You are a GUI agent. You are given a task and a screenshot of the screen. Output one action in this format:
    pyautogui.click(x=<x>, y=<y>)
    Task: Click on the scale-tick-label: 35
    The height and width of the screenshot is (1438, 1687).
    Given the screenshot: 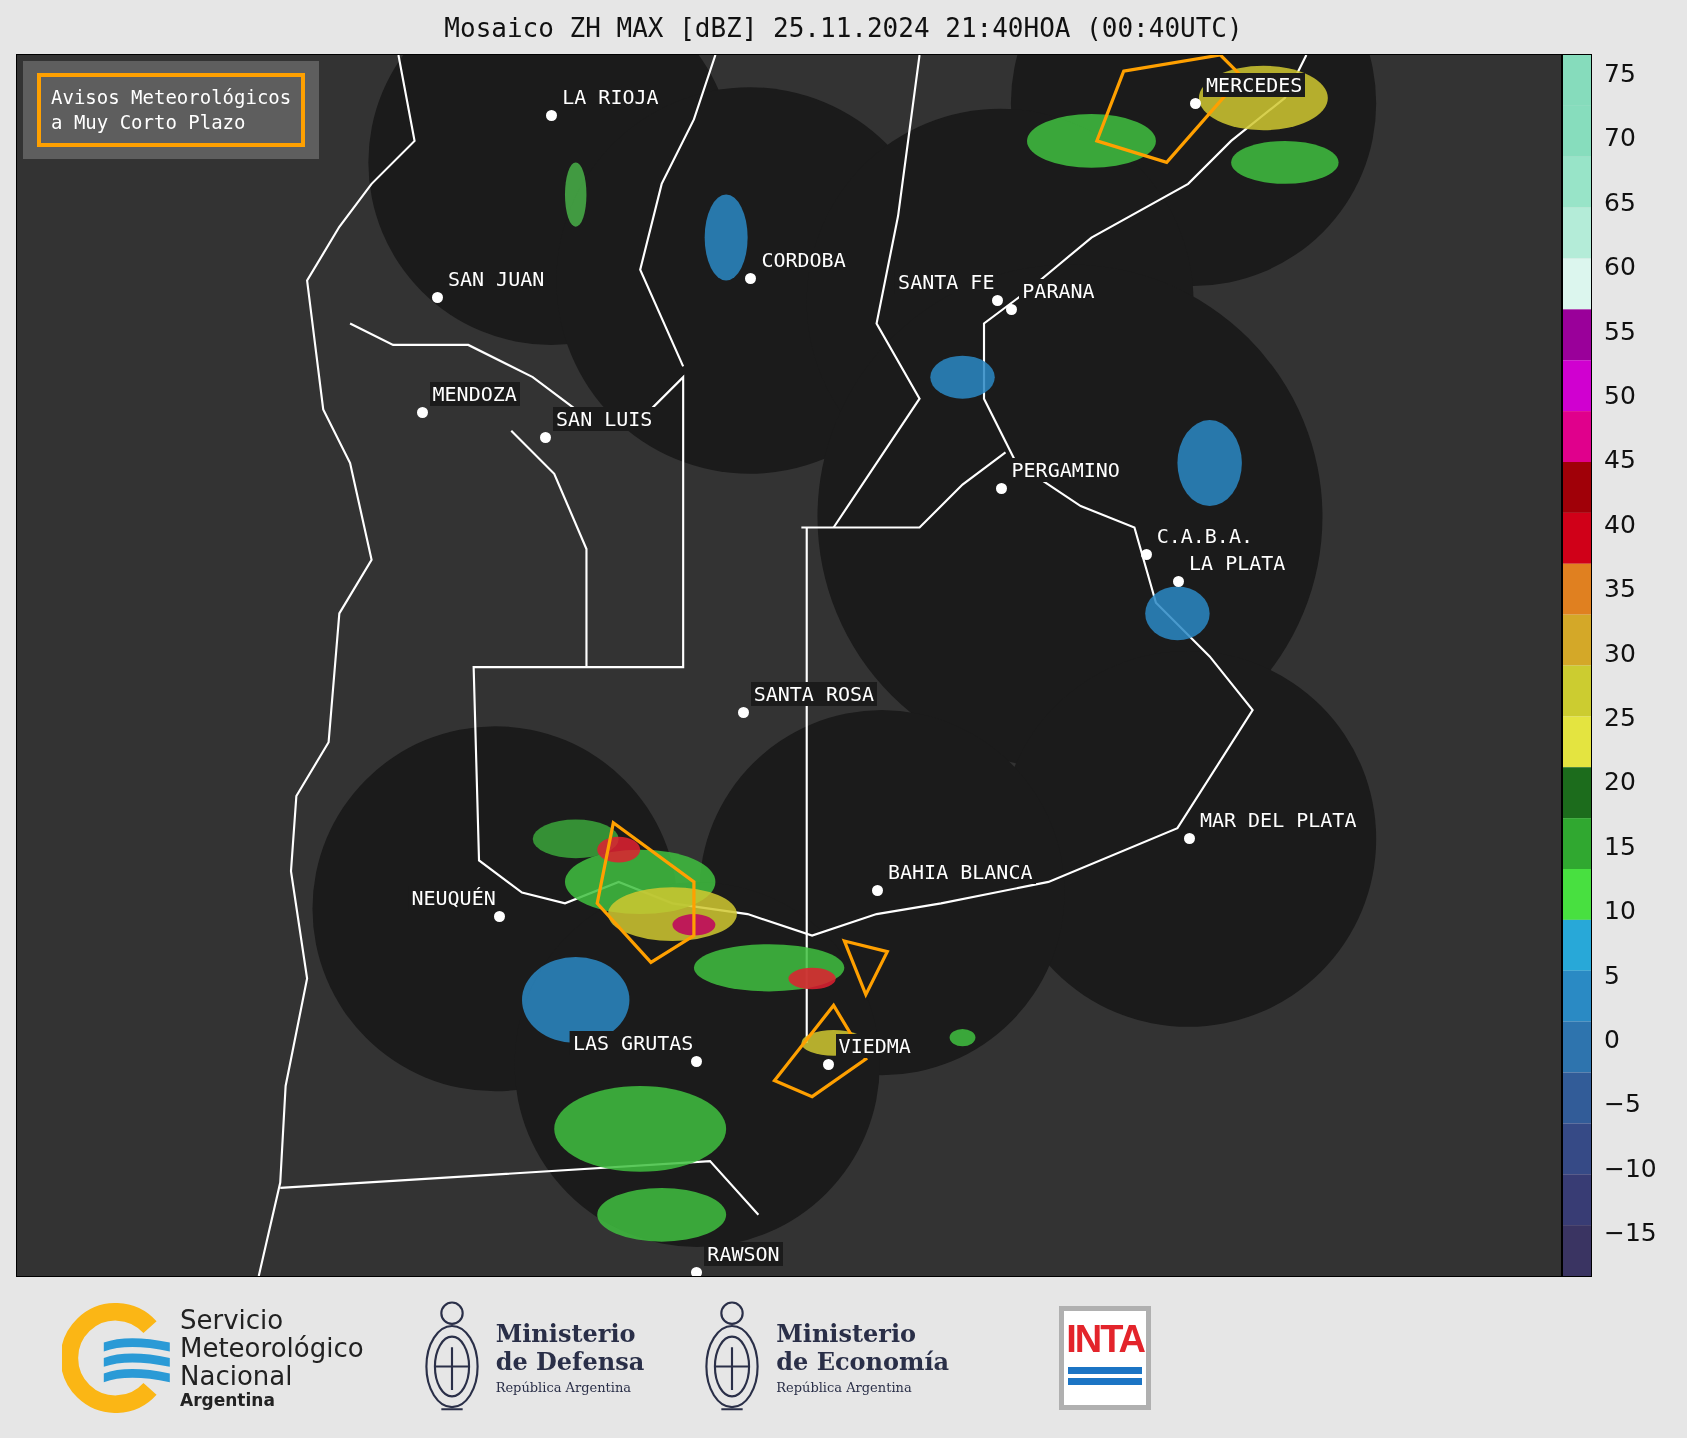 What is the action you would take?
    pyautogui.click(x=1619, y=589)
    